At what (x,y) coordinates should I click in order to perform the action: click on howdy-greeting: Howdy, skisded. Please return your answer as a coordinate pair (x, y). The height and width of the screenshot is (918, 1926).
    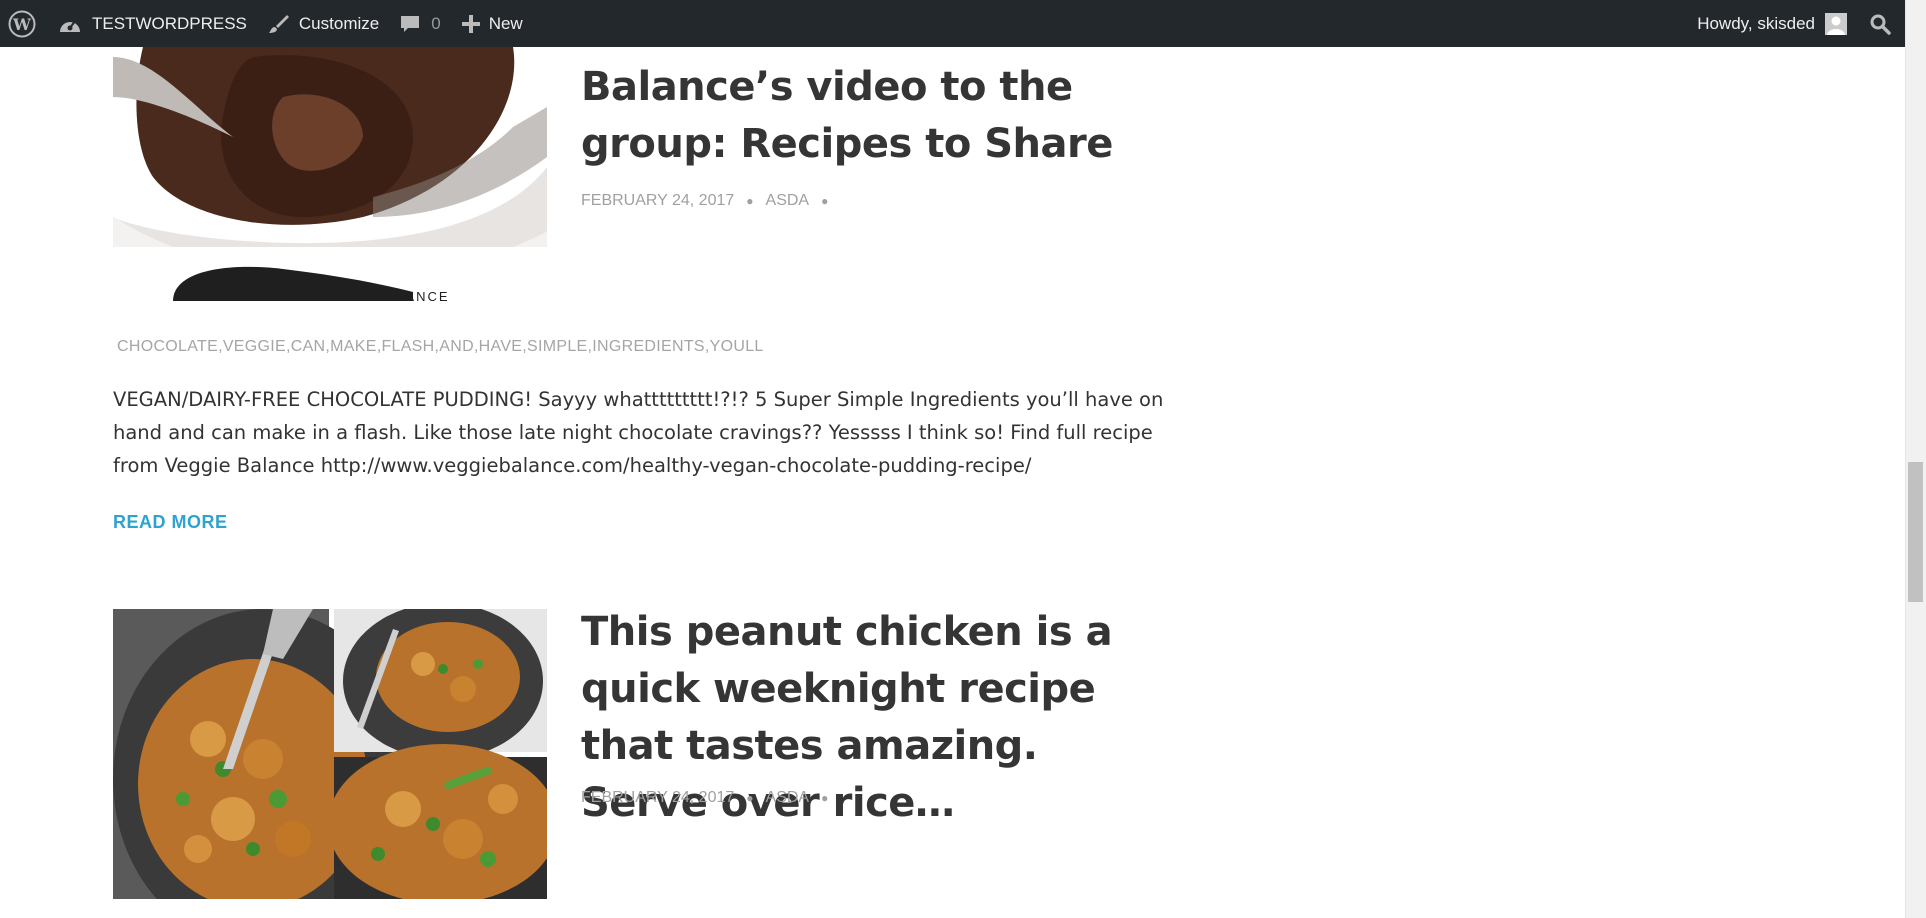
    Looking at the image, I should click on (1756, 23).